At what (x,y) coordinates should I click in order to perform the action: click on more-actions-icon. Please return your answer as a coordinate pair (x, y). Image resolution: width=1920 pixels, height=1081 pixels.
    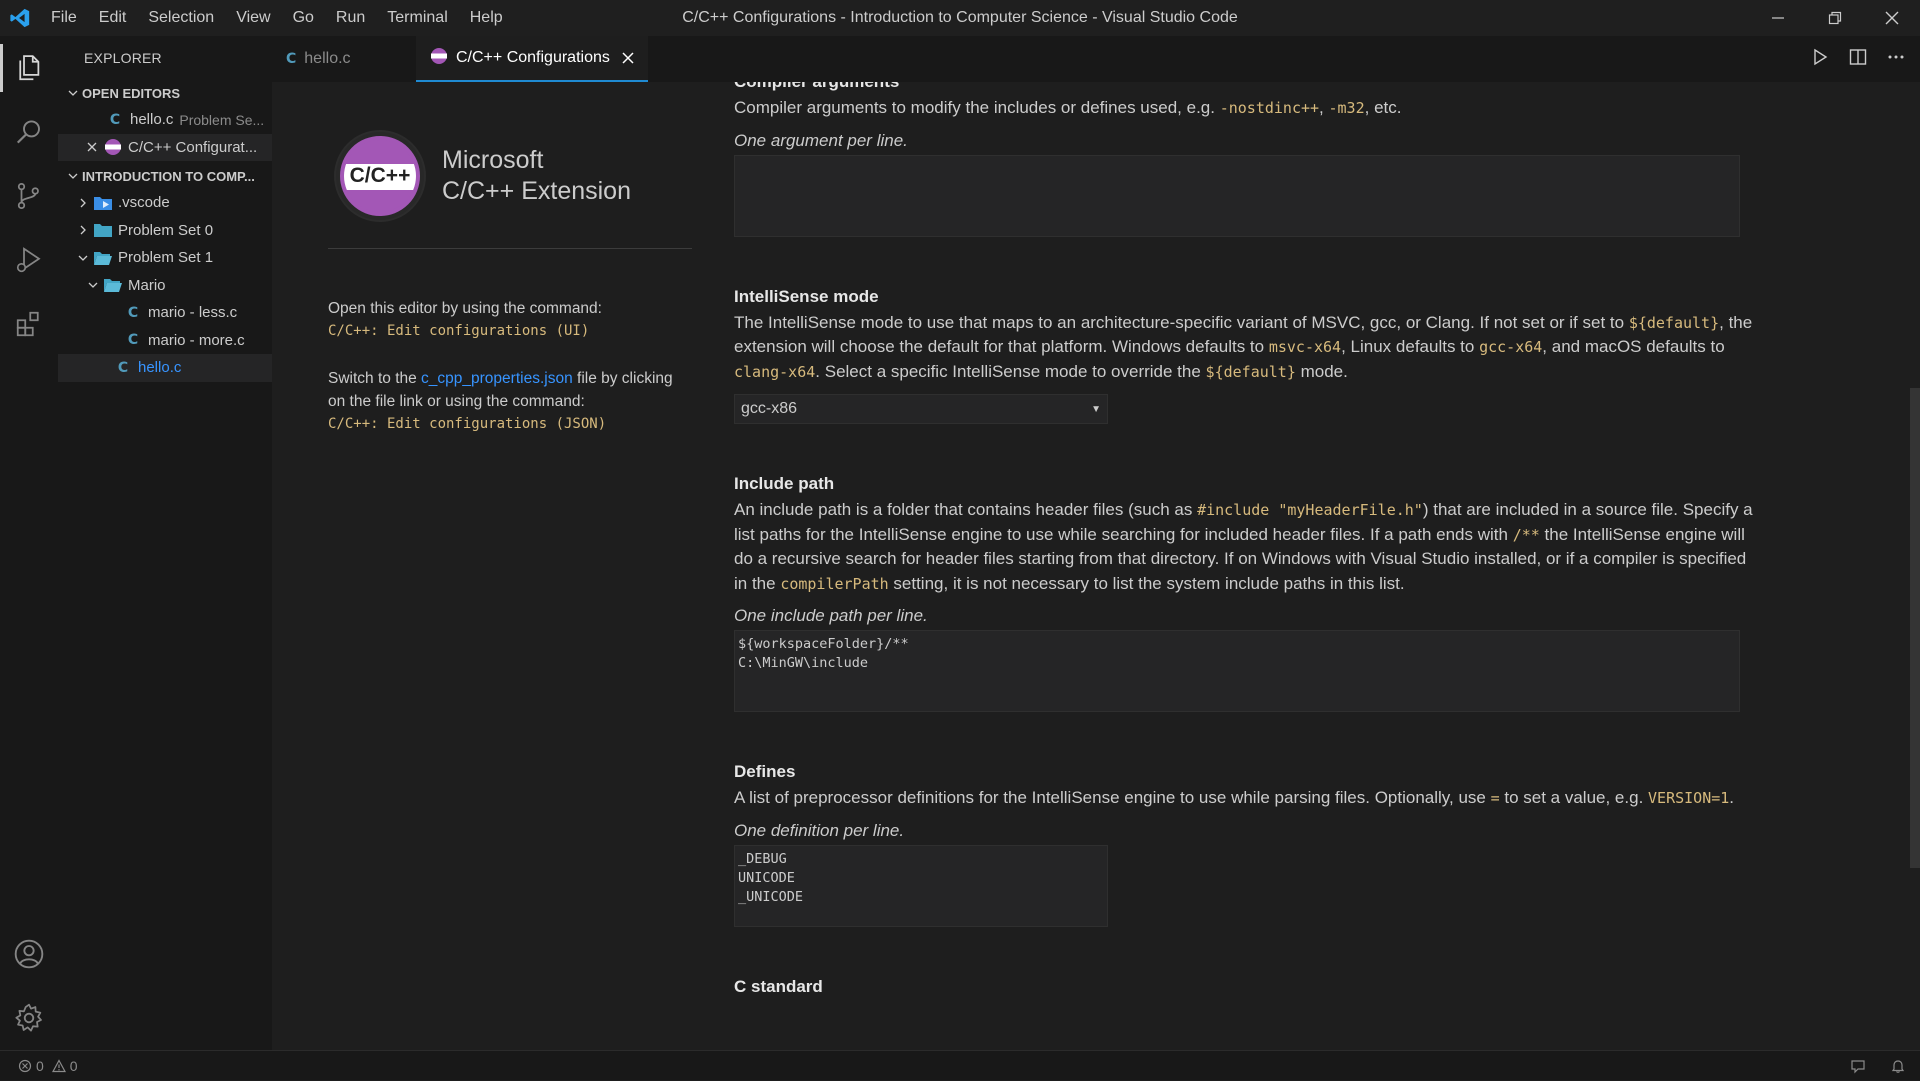
    Looking at the image, I should click on (1896, 59).